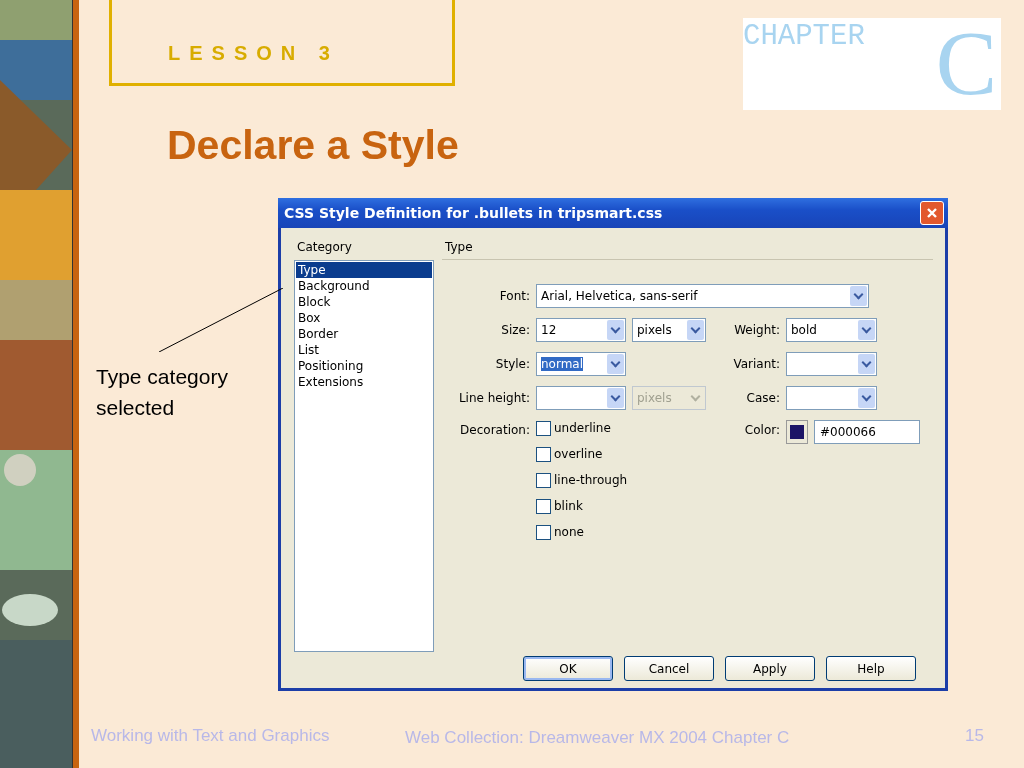 The width and height of the screenshot is (1024, 768). I want to click on line-height-dropdown, so click(581, 398).